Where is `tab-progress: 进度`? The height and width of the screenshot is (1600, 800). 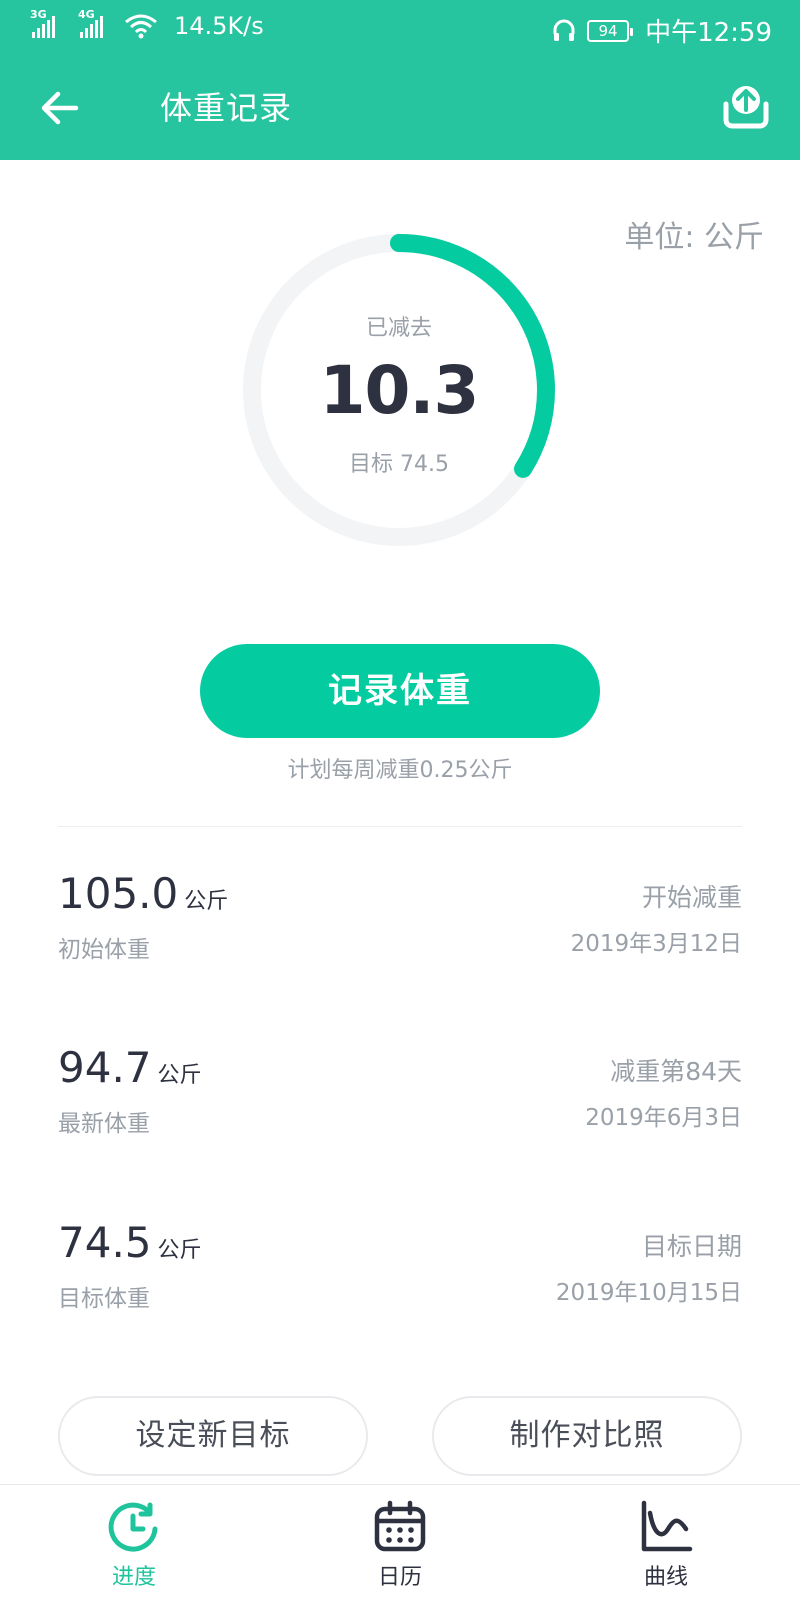 tab-progress: 进度 is located at coordinates (134, 1542).